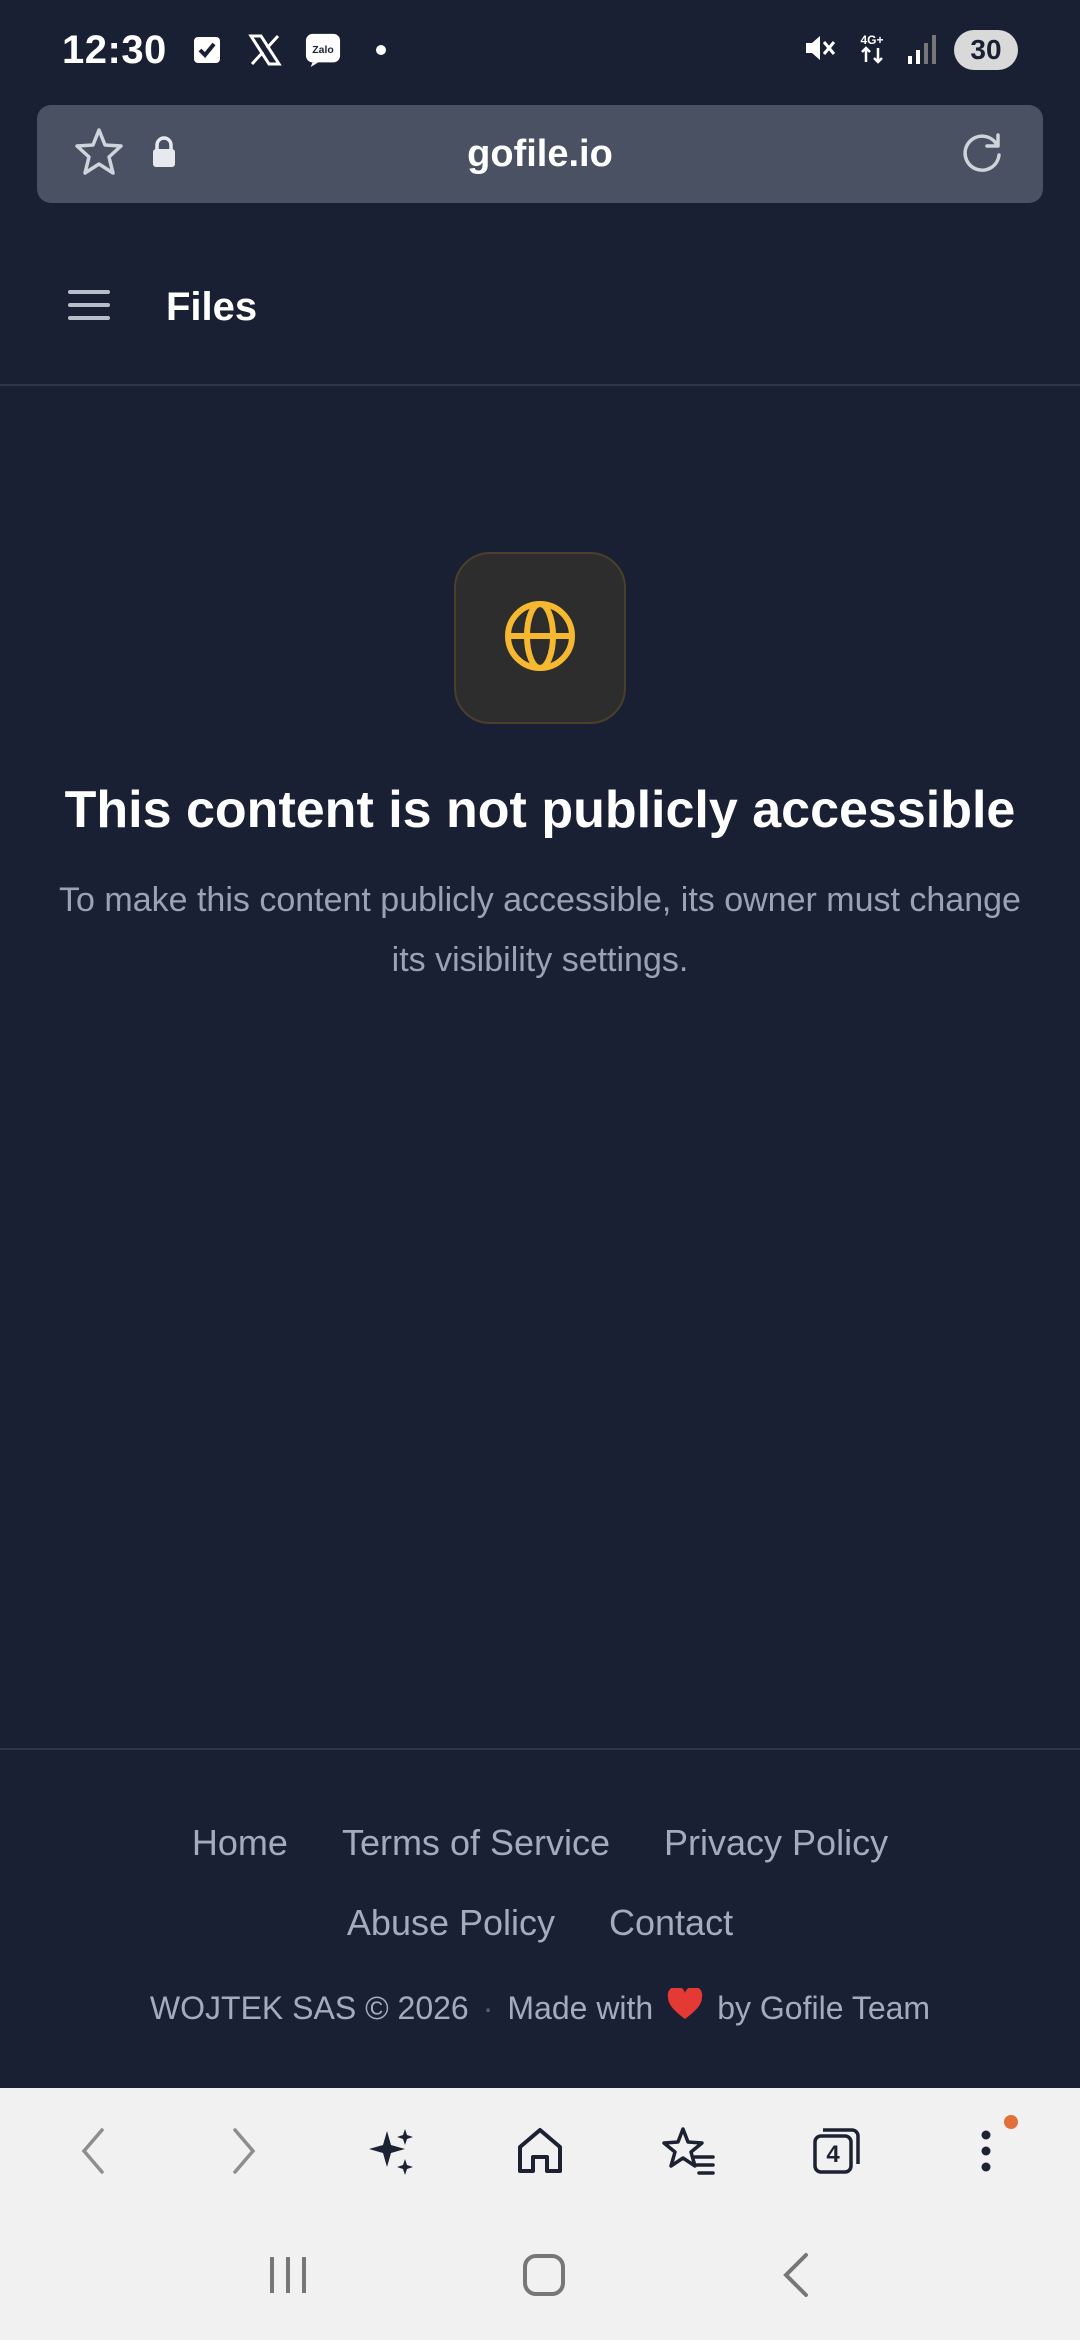  I want to click on checkbox-icon, so click(207, 50).